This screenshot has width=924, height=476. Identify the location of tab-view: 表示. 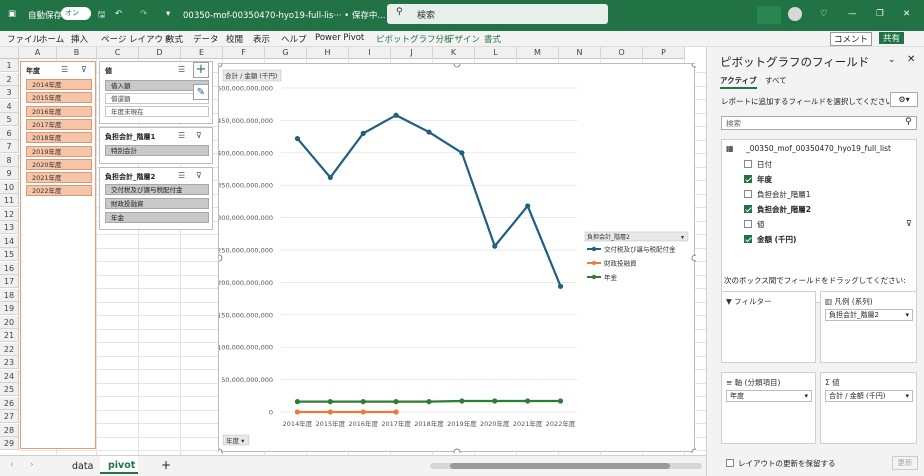
(261, 39).